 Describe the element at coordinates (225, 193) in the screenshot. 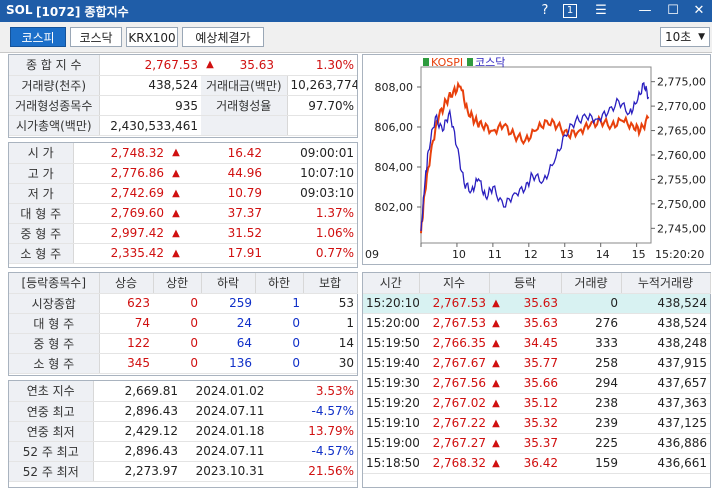

I see `ohlc-change: 10.79` at that location.